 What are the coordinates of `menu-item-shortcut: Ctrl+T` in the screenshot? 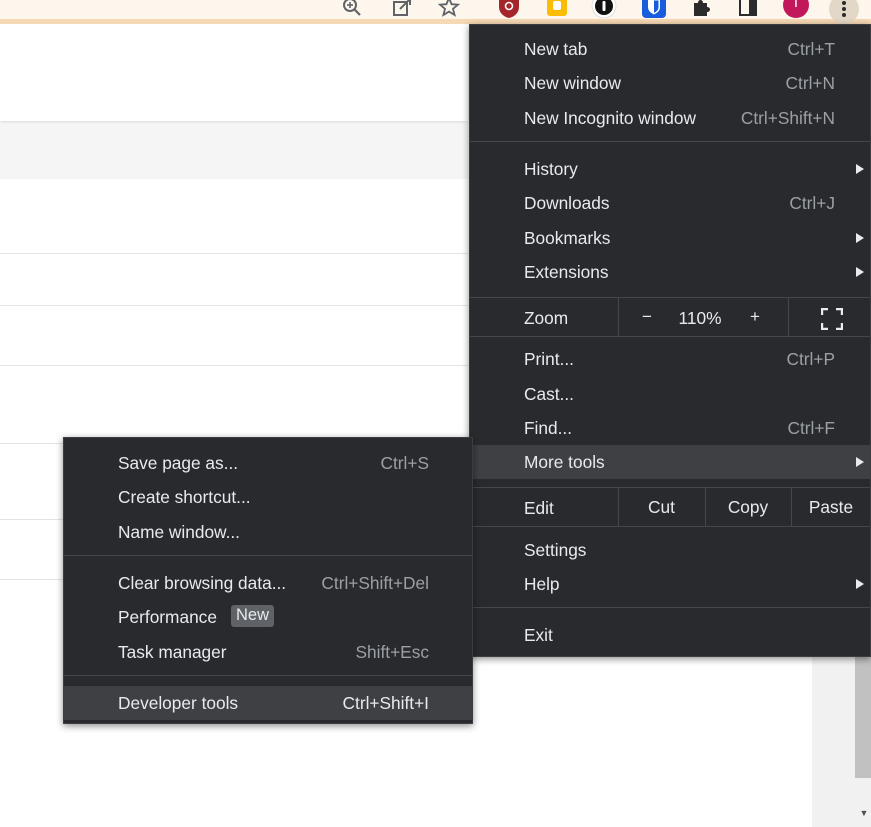 It's located at (811, 49).